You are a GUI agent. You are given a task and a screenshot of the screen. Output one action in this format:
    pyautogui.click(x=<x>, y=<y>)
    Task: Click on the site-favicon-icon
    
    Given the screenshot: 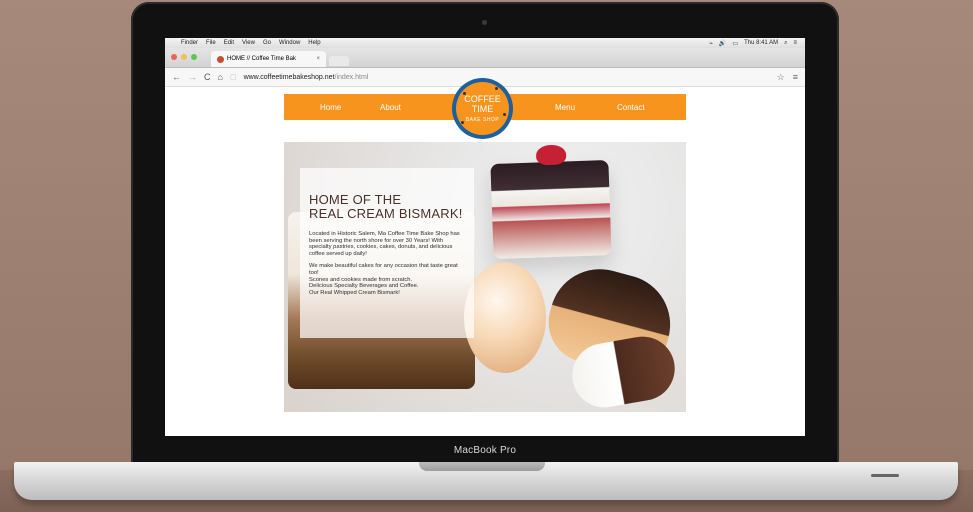 What is the action you would take?
    pyautogui.click(x=220, y=59)
    